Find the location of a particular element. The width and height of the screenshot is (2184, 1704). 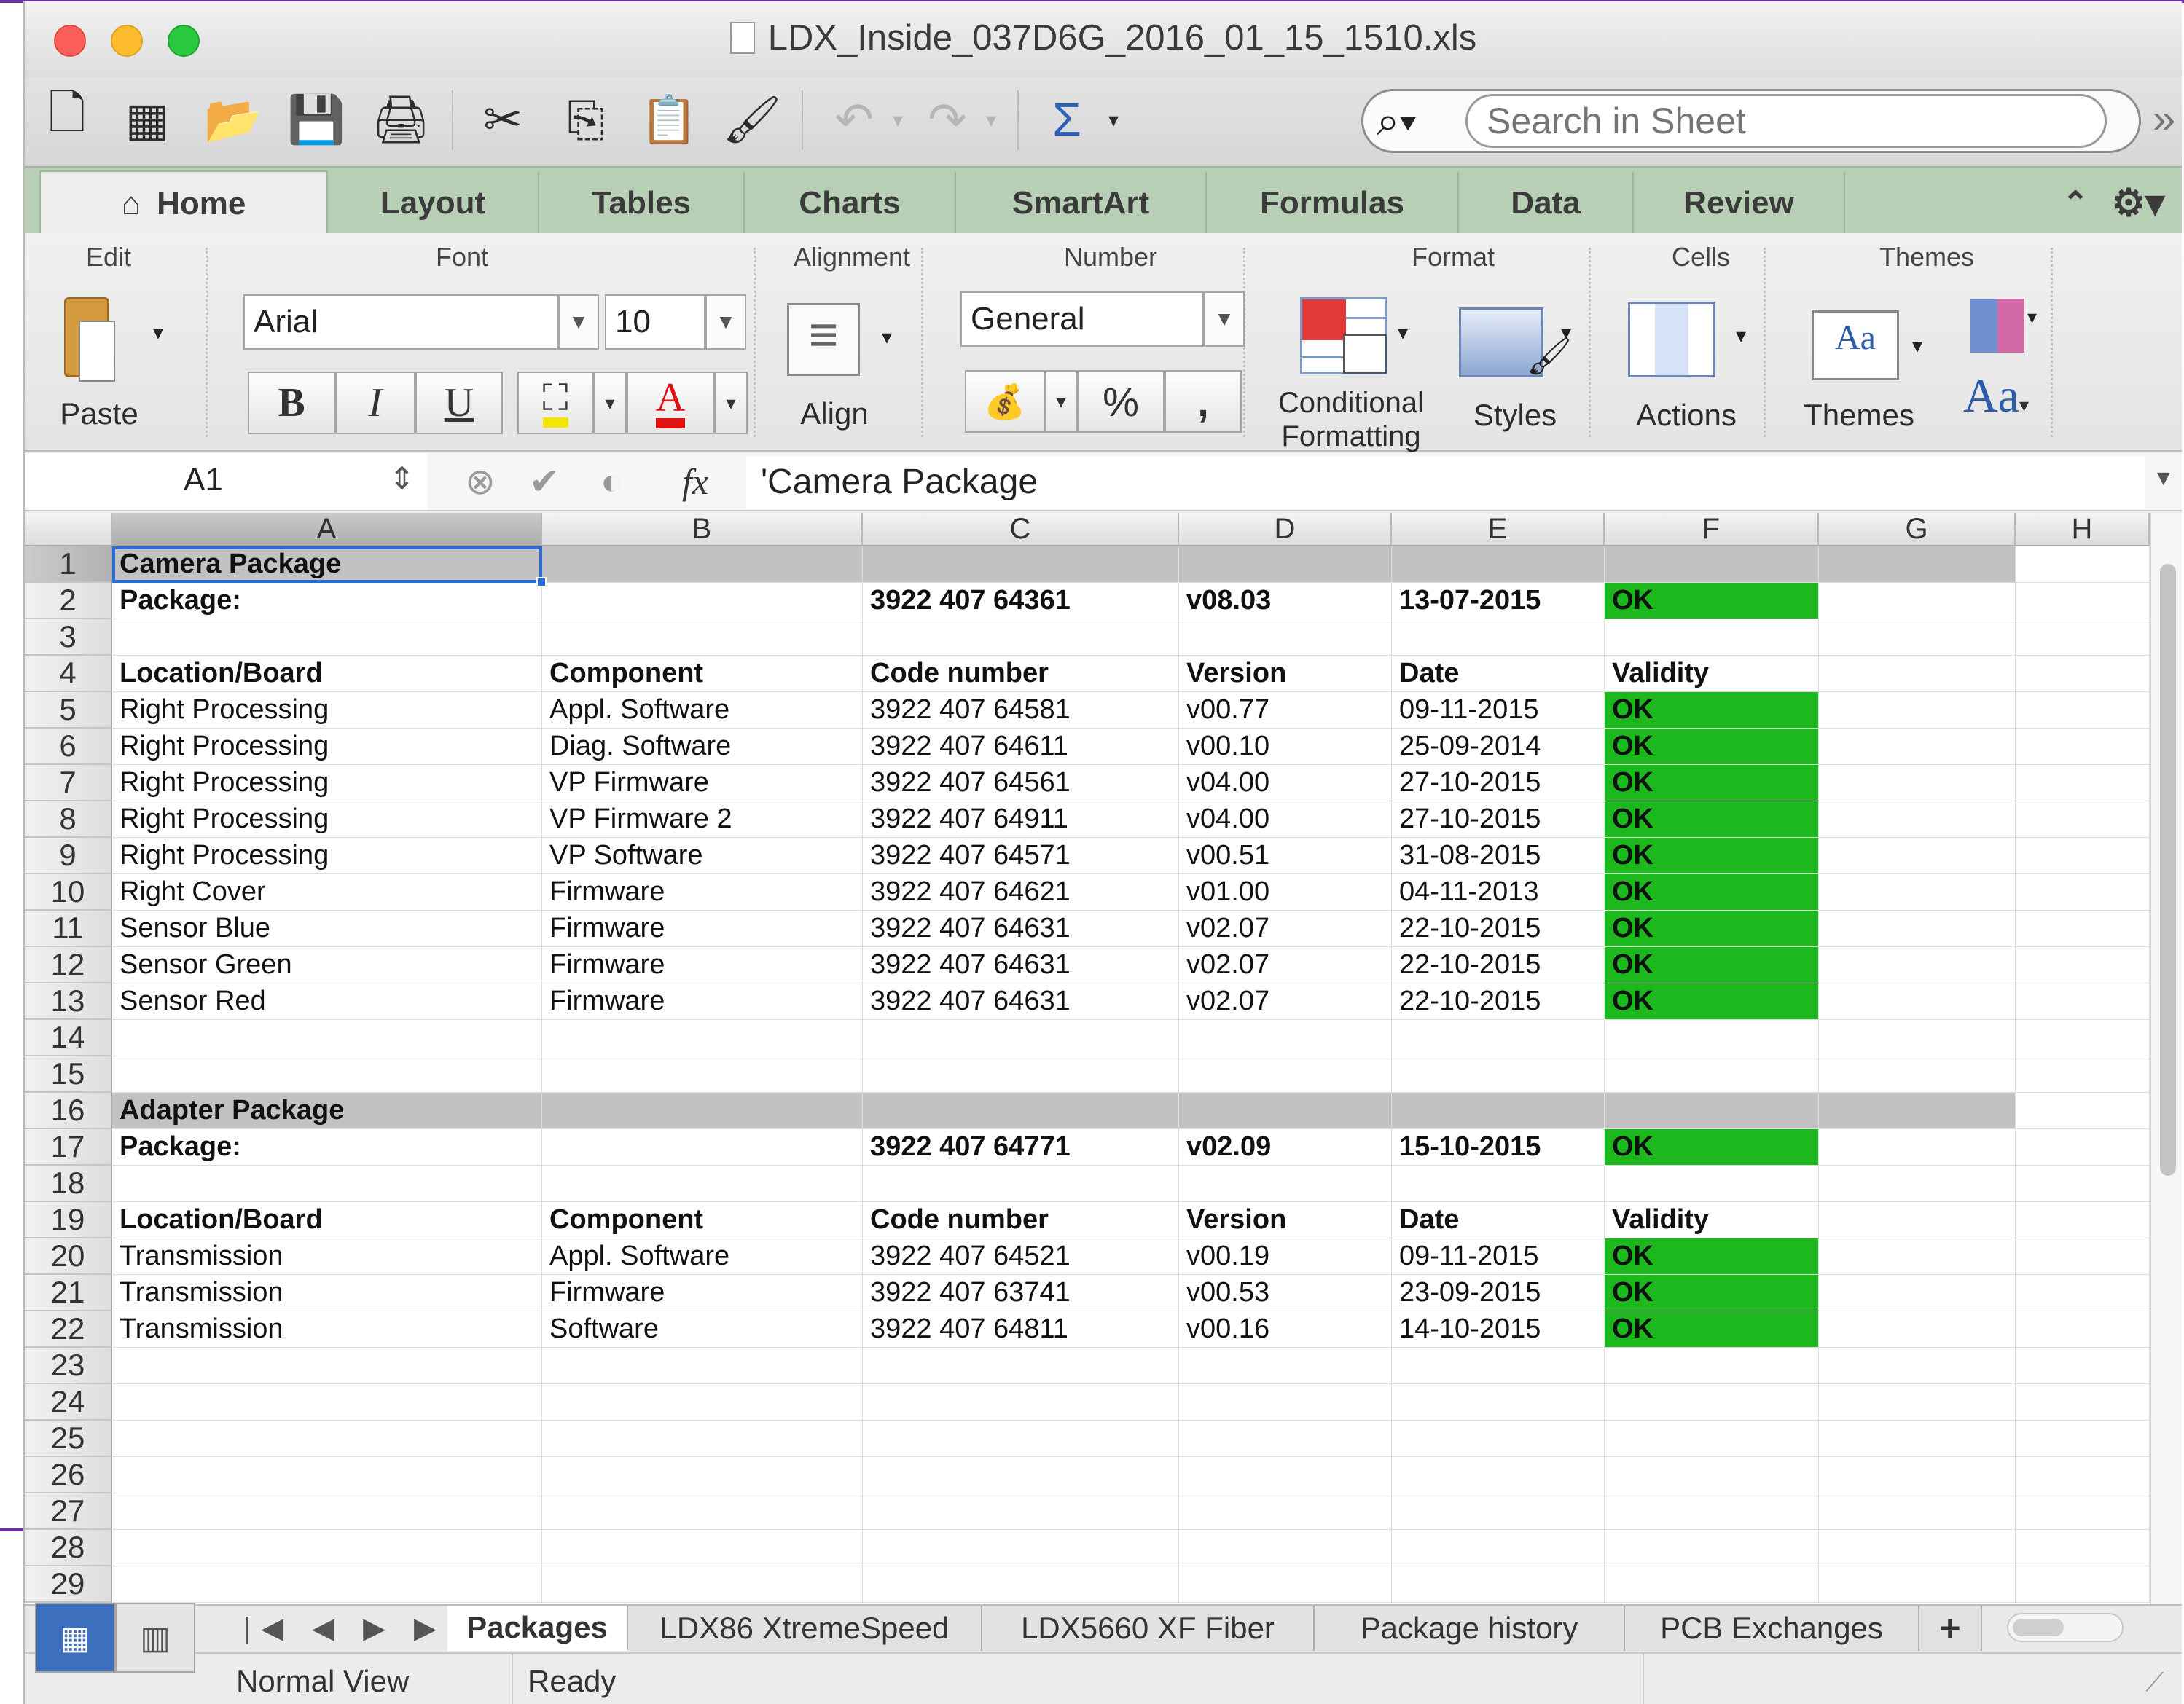

themes-button: Aa ▾ Themes is located at coordinates (1862, 370).